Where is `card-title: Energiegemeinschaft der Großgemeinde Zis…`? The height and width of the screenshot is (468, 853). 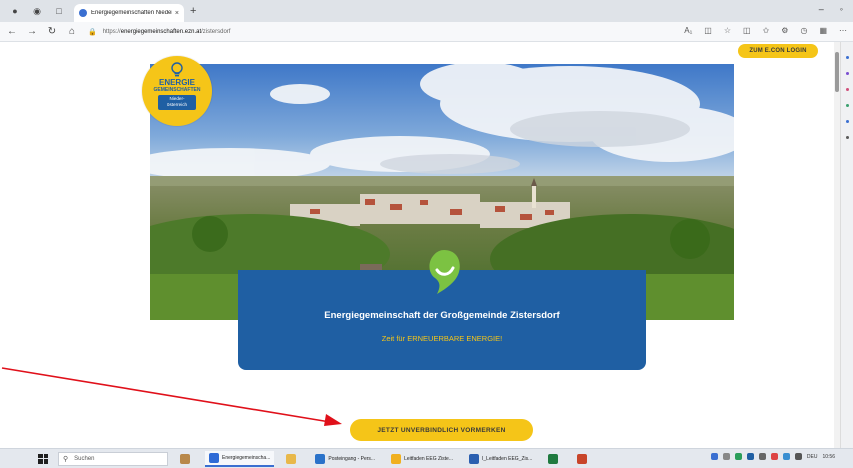 card-title: Energiegemeinschaft der Großgemeinde Zis… is located at coordinates (442, 315).